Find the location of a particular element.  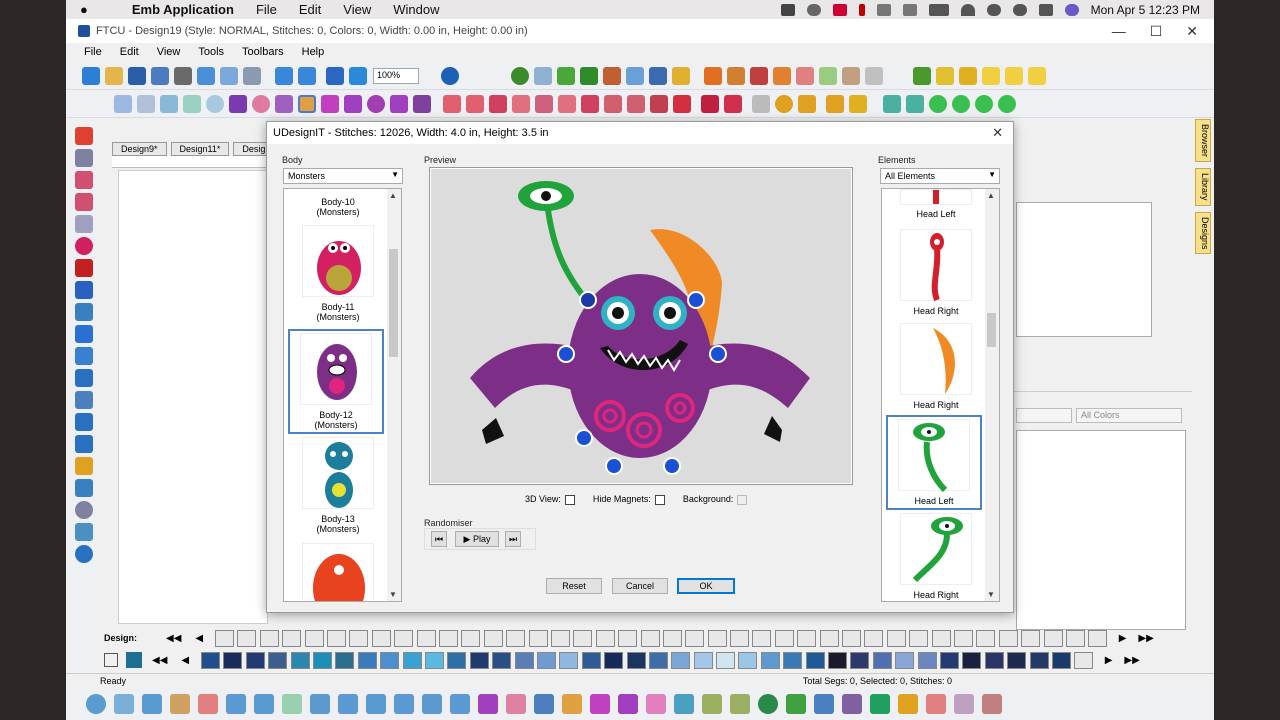

scroll-down-icon: ▼ is located at coordinates (393, 594).